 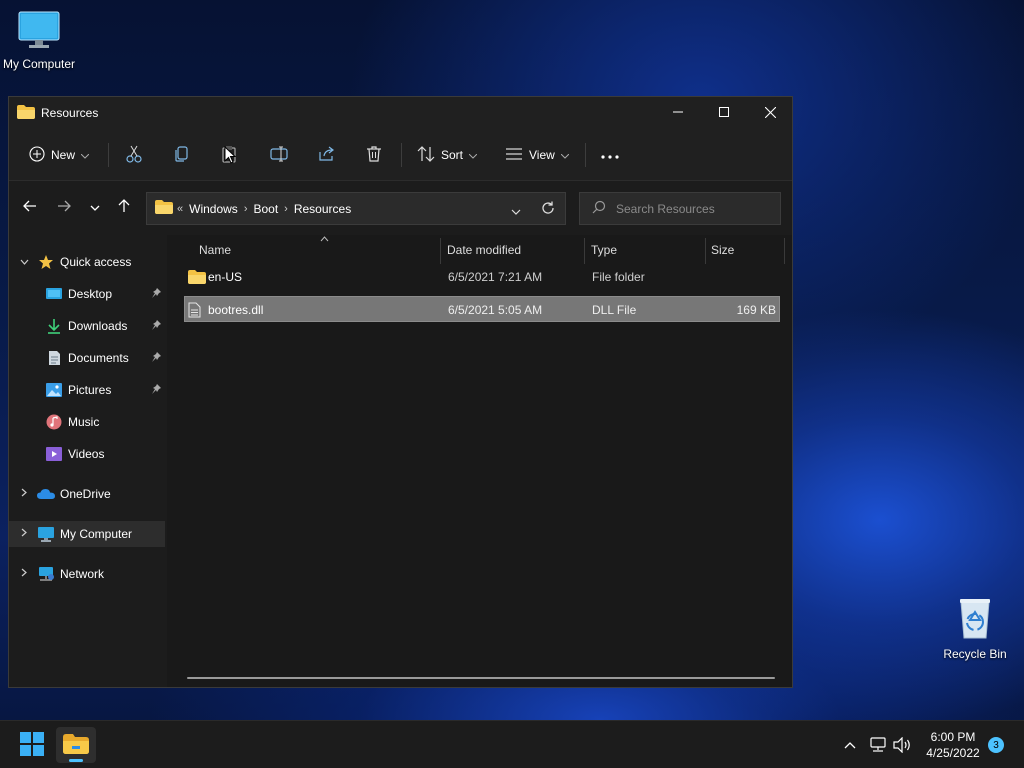 What do you see at coordinates (95, 207) in the screenshot?
I see `recent-locations-button` at bounding box center [95, 207].